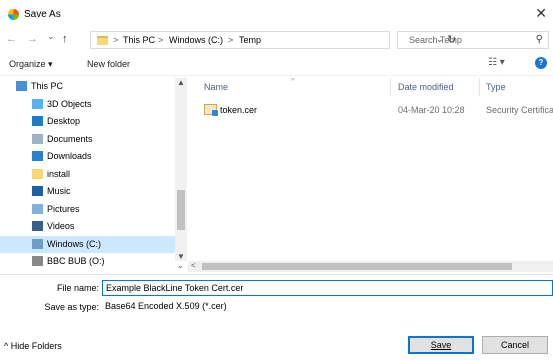 This screenshot has height=360, width=553. I want to click on search-input: Search Temp ⚲, so click(473, 40).